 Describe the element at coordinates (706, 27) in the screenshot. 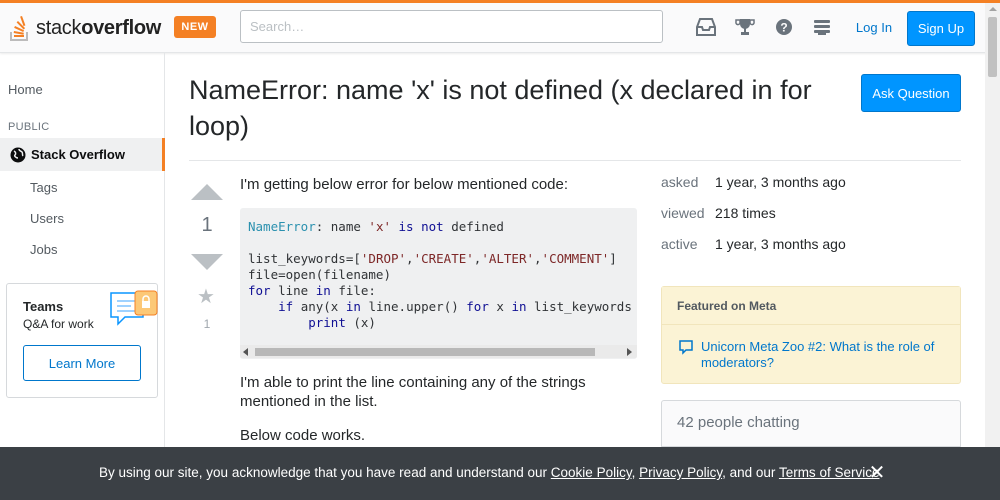

I see `inbox-icon` at that location.